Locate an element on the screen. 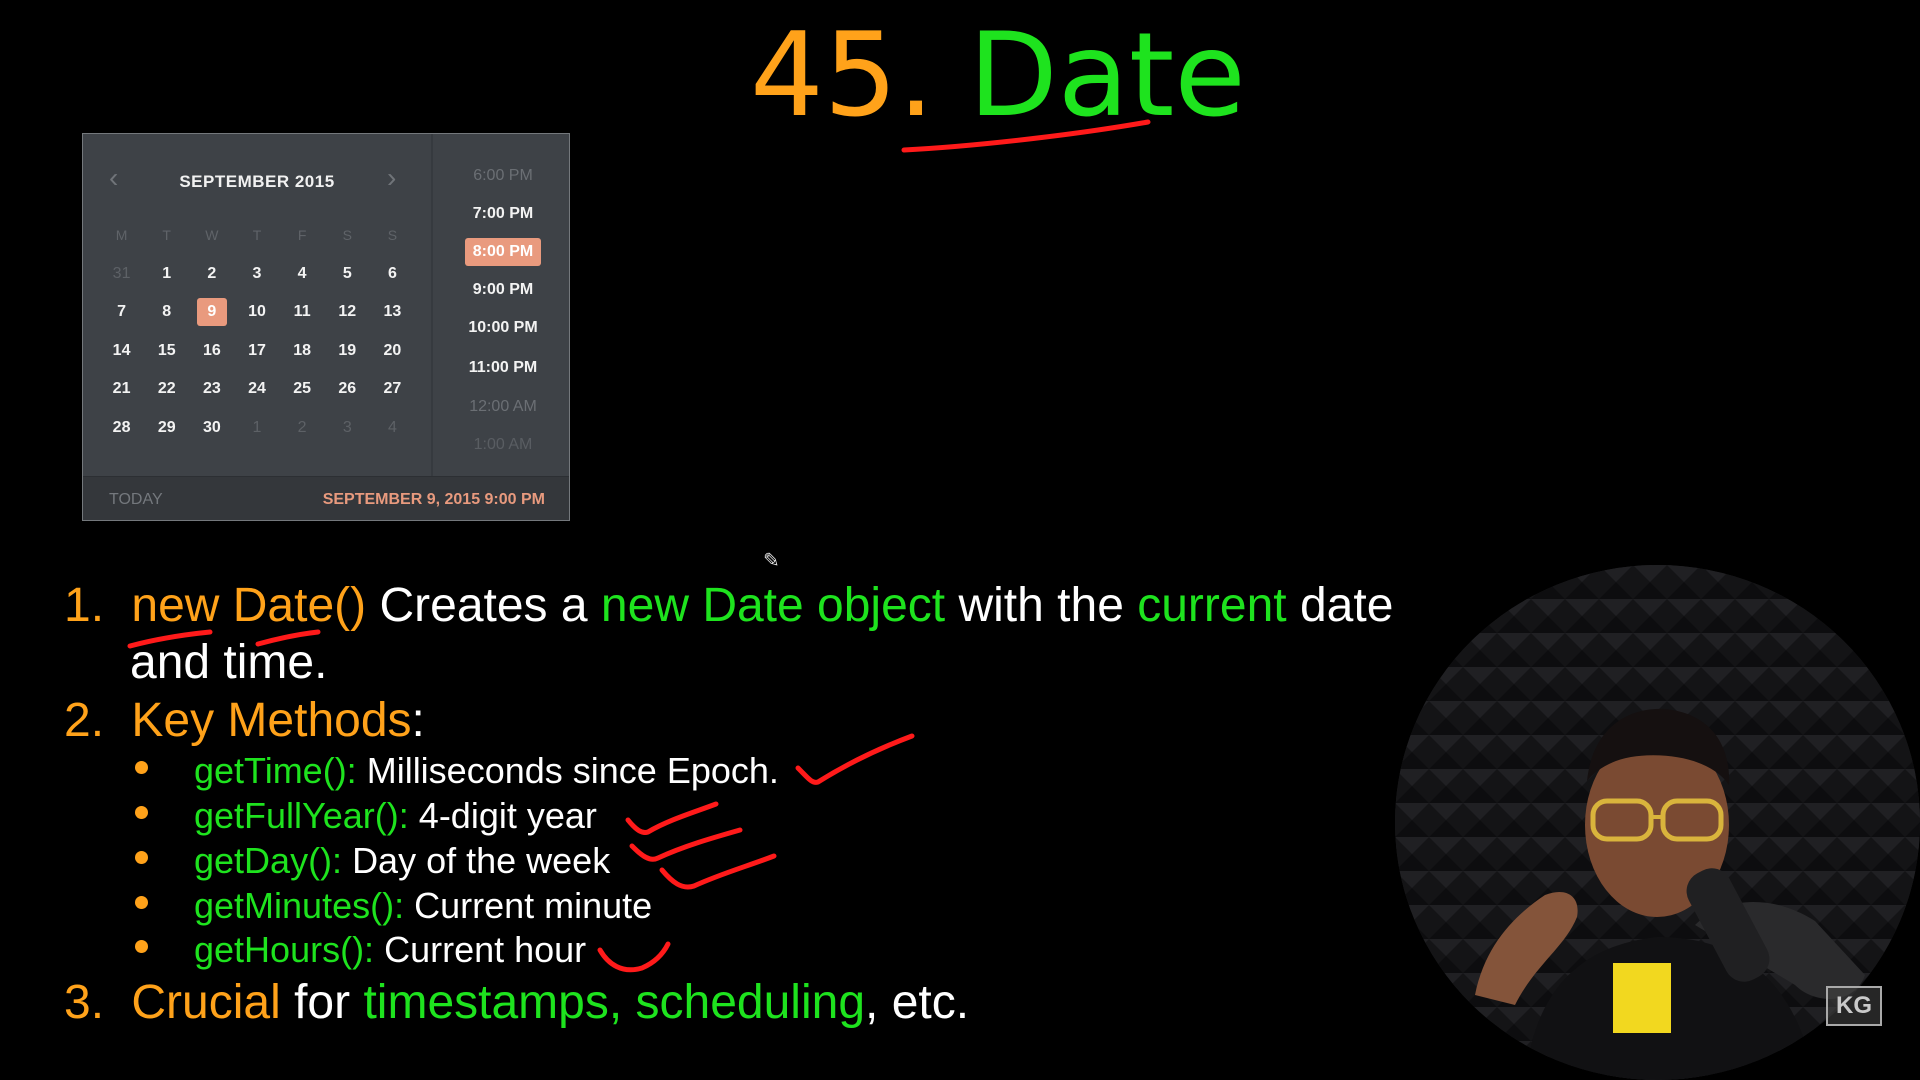 Image resolution: width=1920 pixels, height=1080 pixels. calendar-day: 17 is located at coordinates (256, 351).